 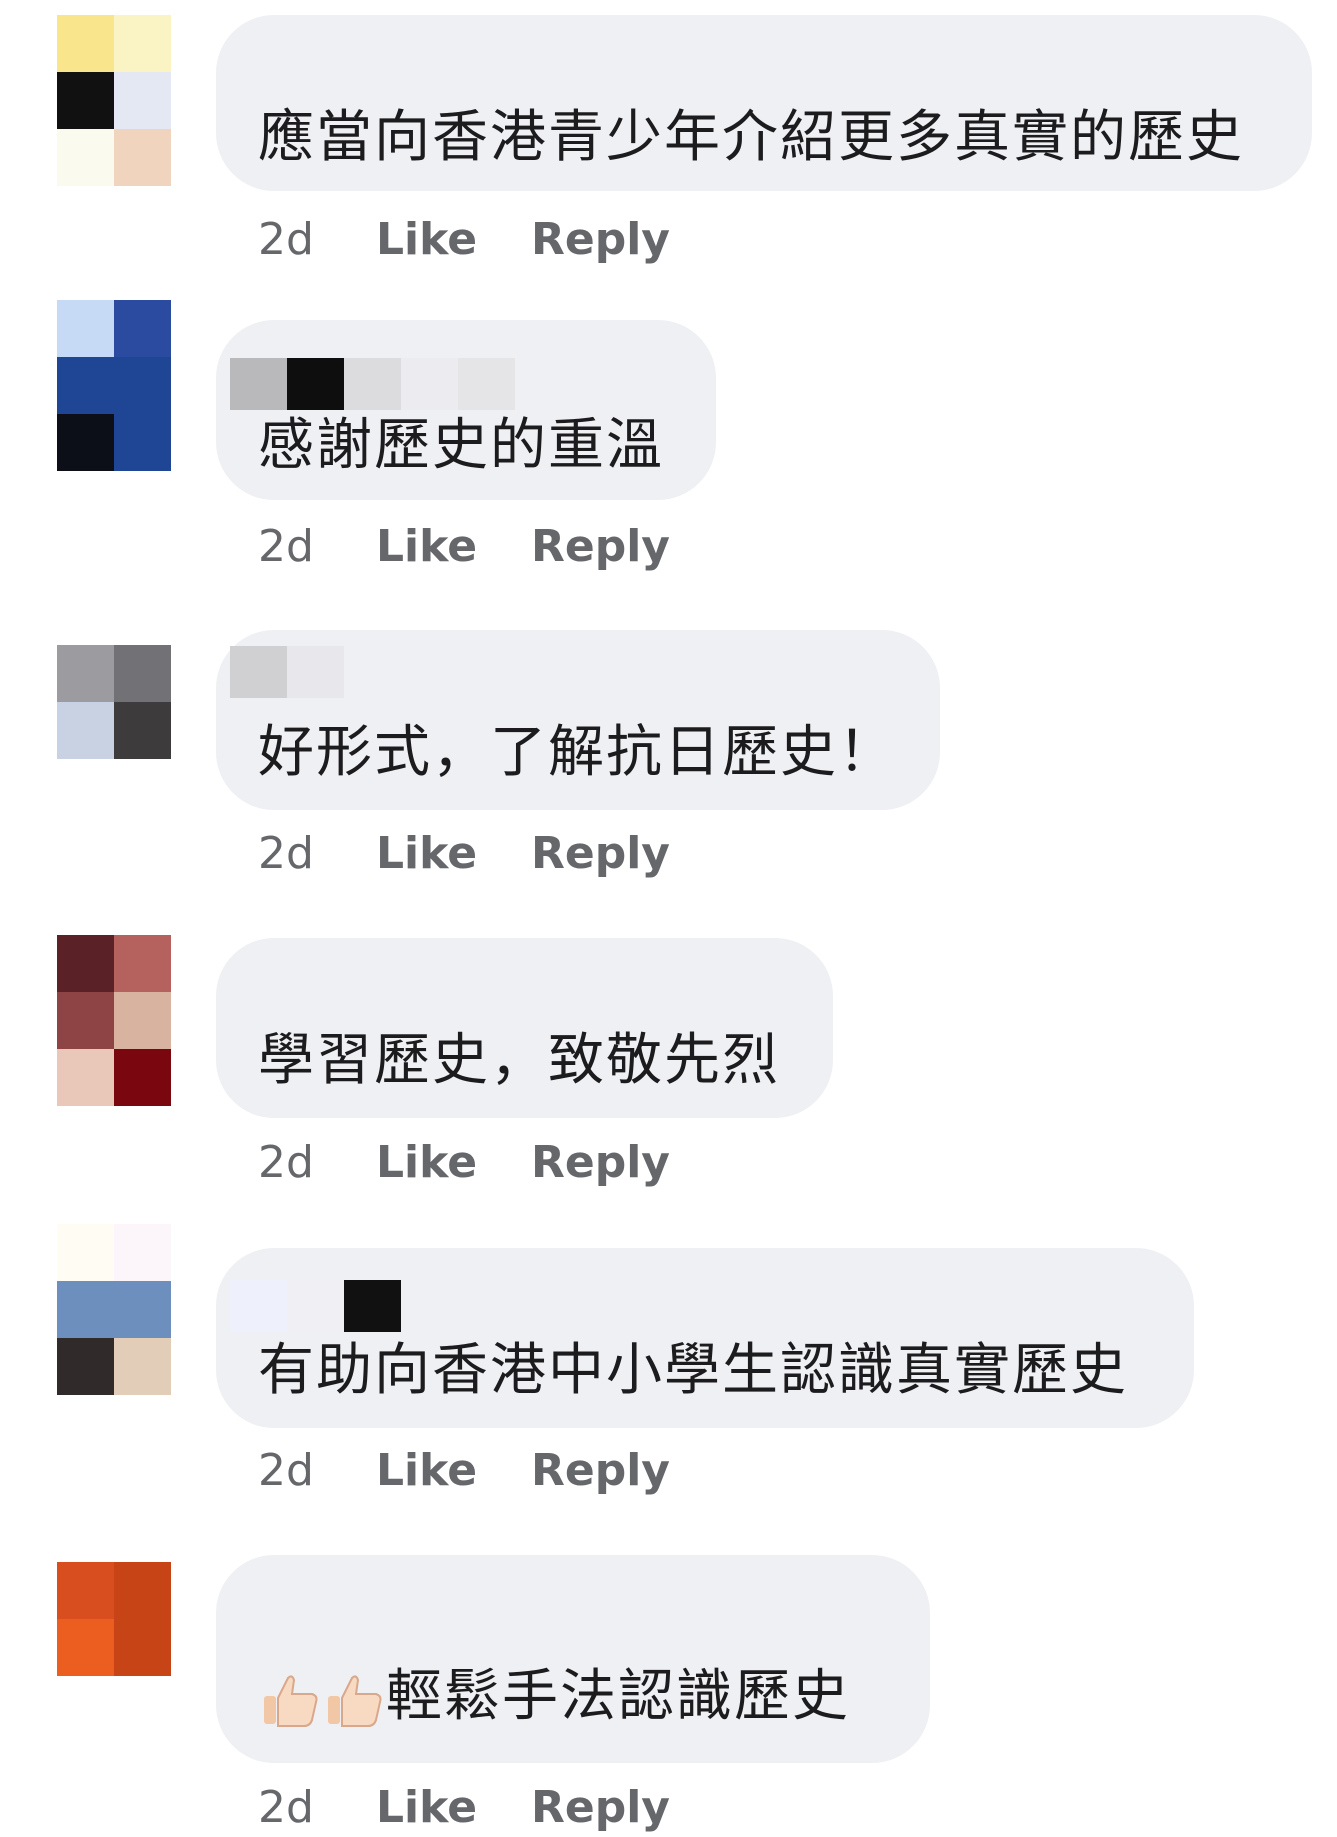 I want to click on comment-text: 有助向香港中小學生認識真實歷史, so click(x=693, y=1370).